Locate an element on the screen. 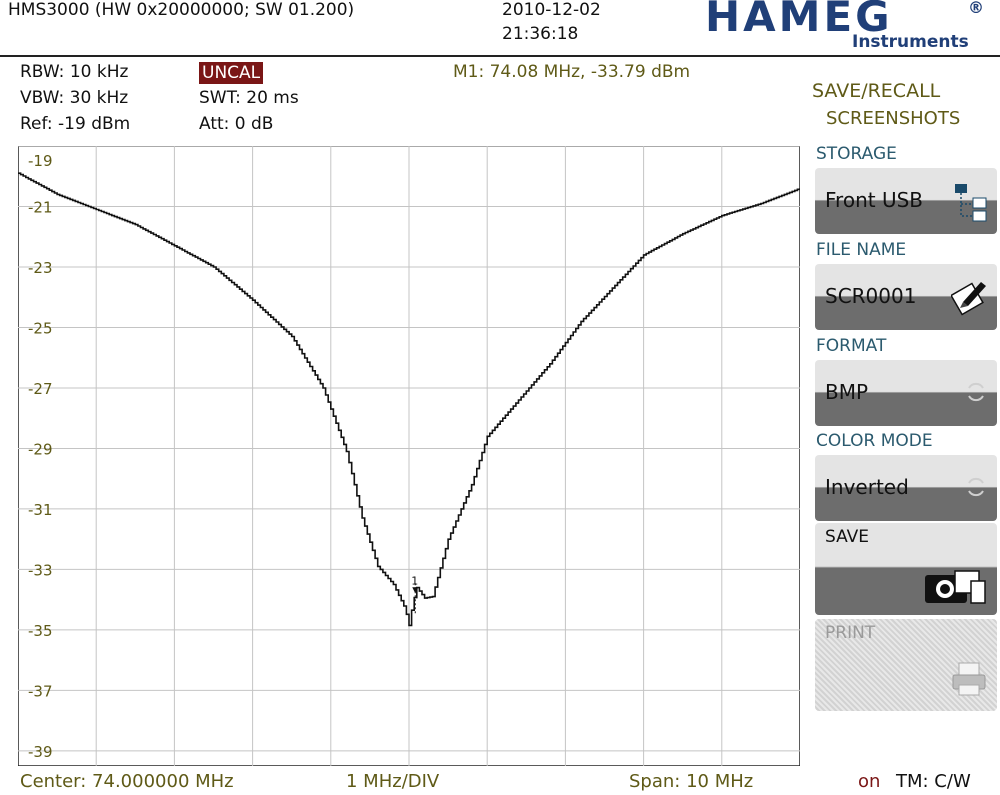 This screenshot has width=1000, height=795. vbw-readout: VBW: 30 kHz is located at coordinates (74, 98).